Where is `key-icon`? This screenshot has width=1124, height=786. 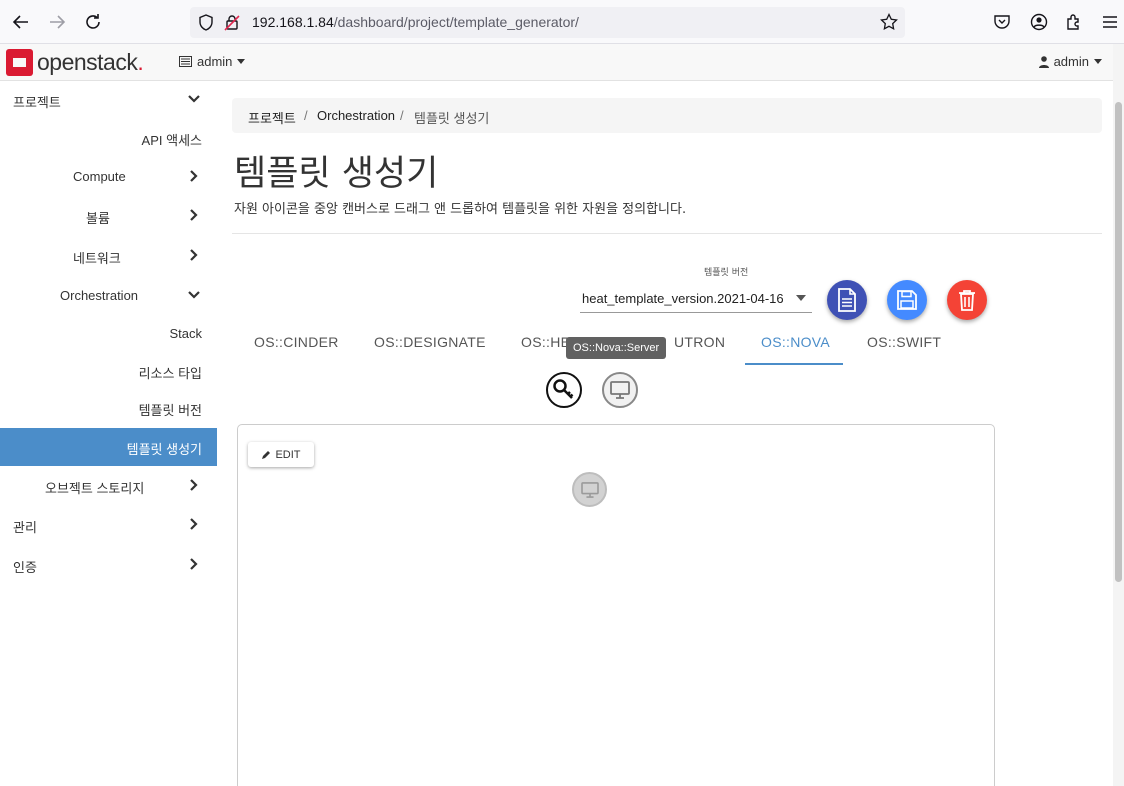 key-icon is located at coordinates (563, 389).